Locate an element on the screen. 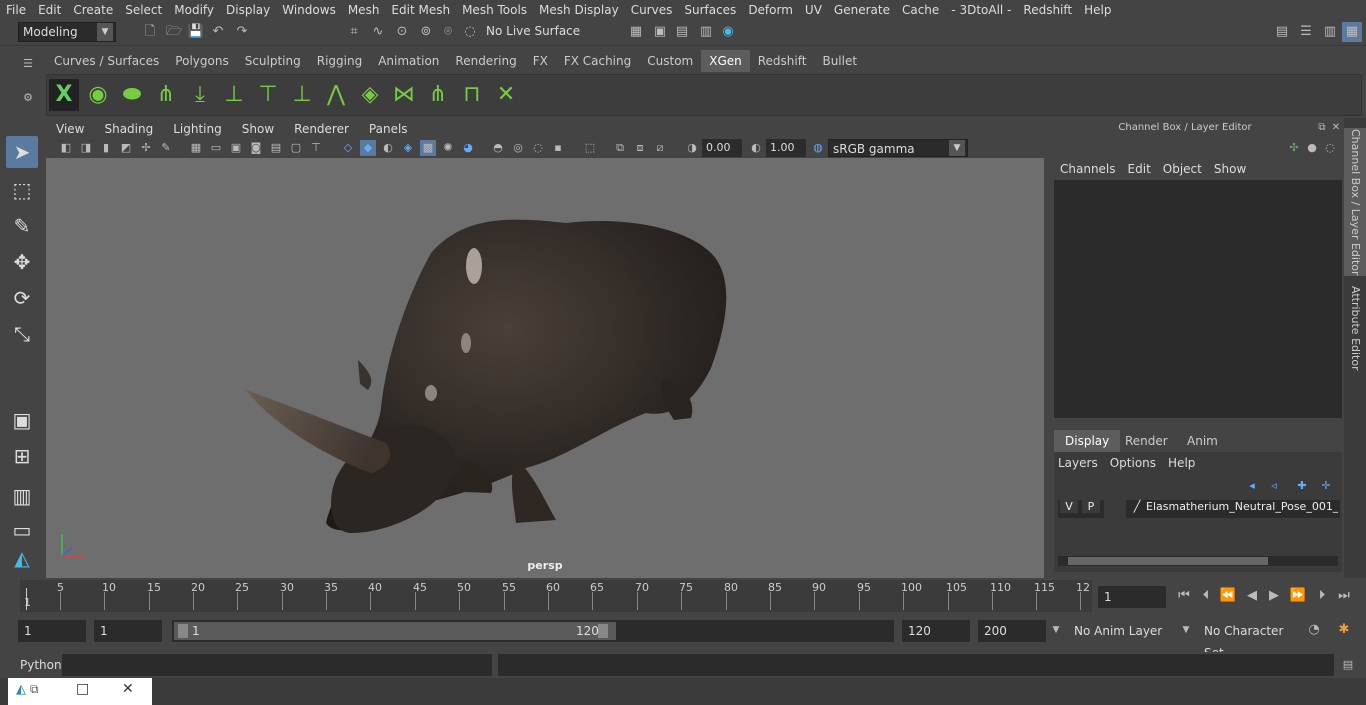  render-settings-icon: ▥ is located at coordinates (706, 32).